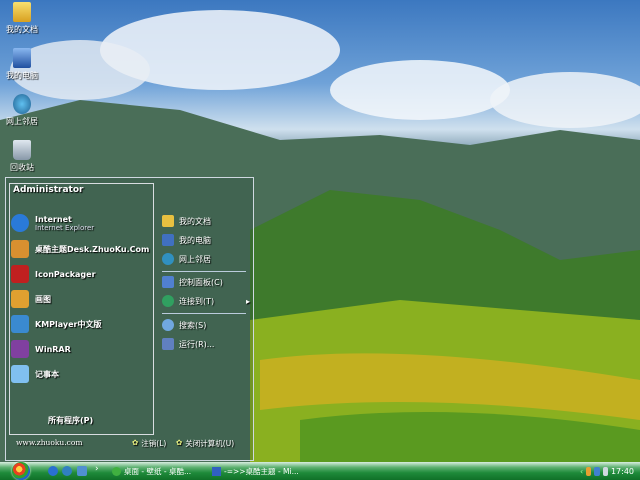  Describe the element at coordinates (581, 471) in the screenshot. I see `tray-expand-button: ‹` at that location.